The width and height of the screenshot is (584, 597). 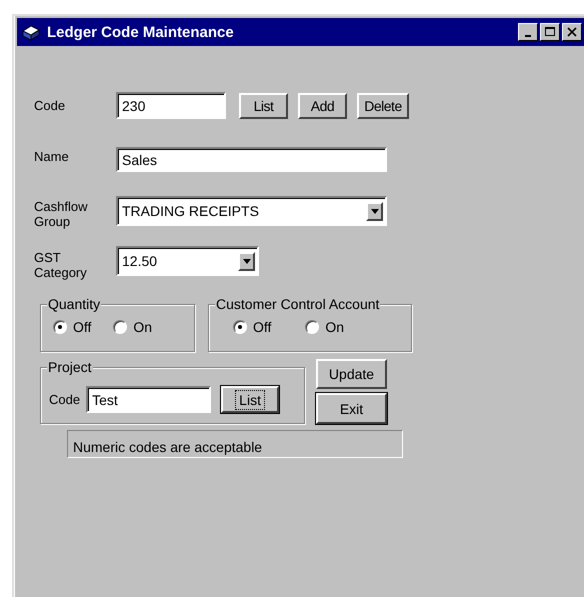 I want to click on maximize-button, so click(x=550, y=32).